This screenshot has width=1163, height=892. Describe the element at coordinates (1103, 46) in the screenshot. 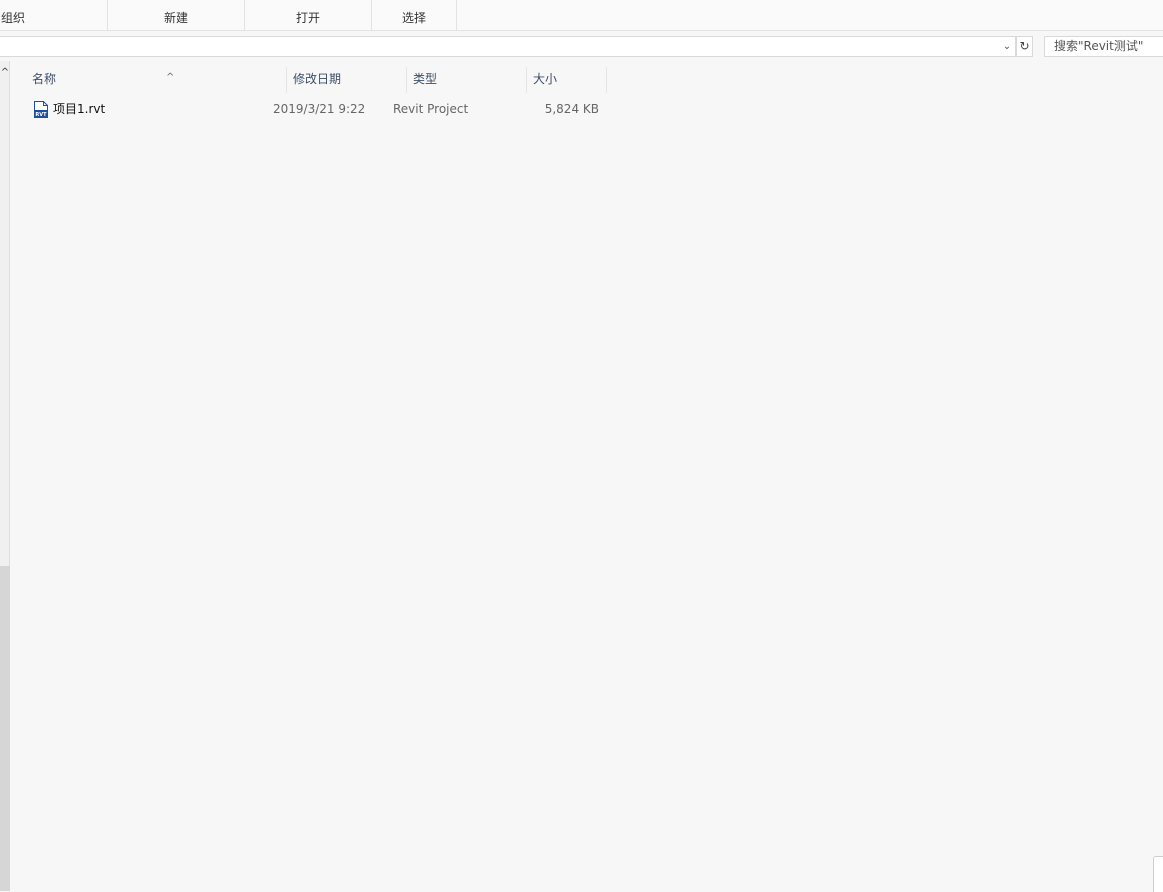

I see `search-input: 搜索"Revit测试"` at that location.